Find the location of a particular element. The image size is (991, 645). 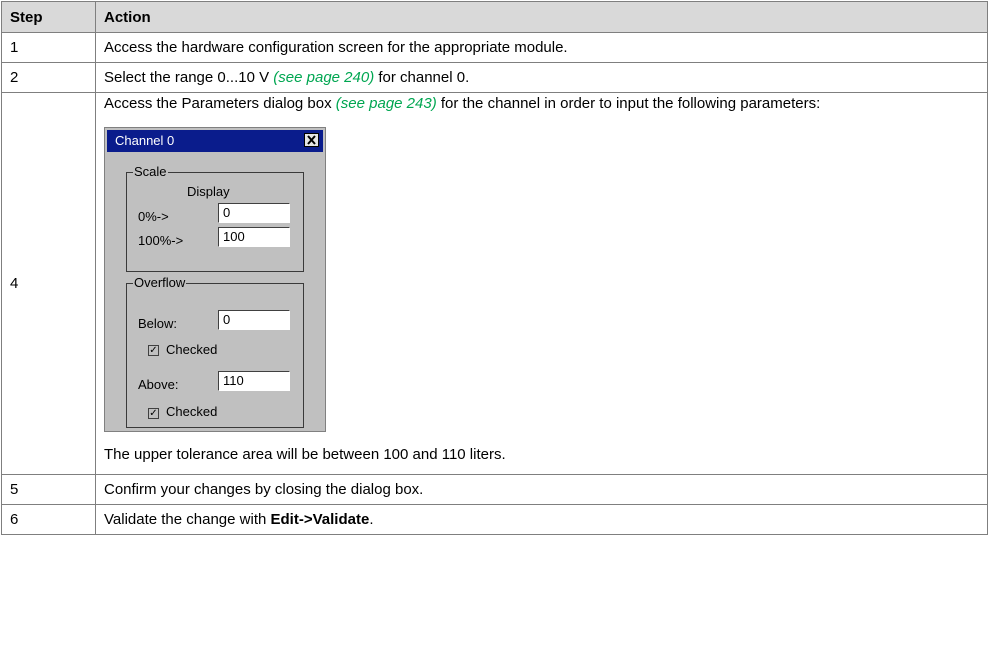

below-label: Below: is located at coordinates (158, 323).